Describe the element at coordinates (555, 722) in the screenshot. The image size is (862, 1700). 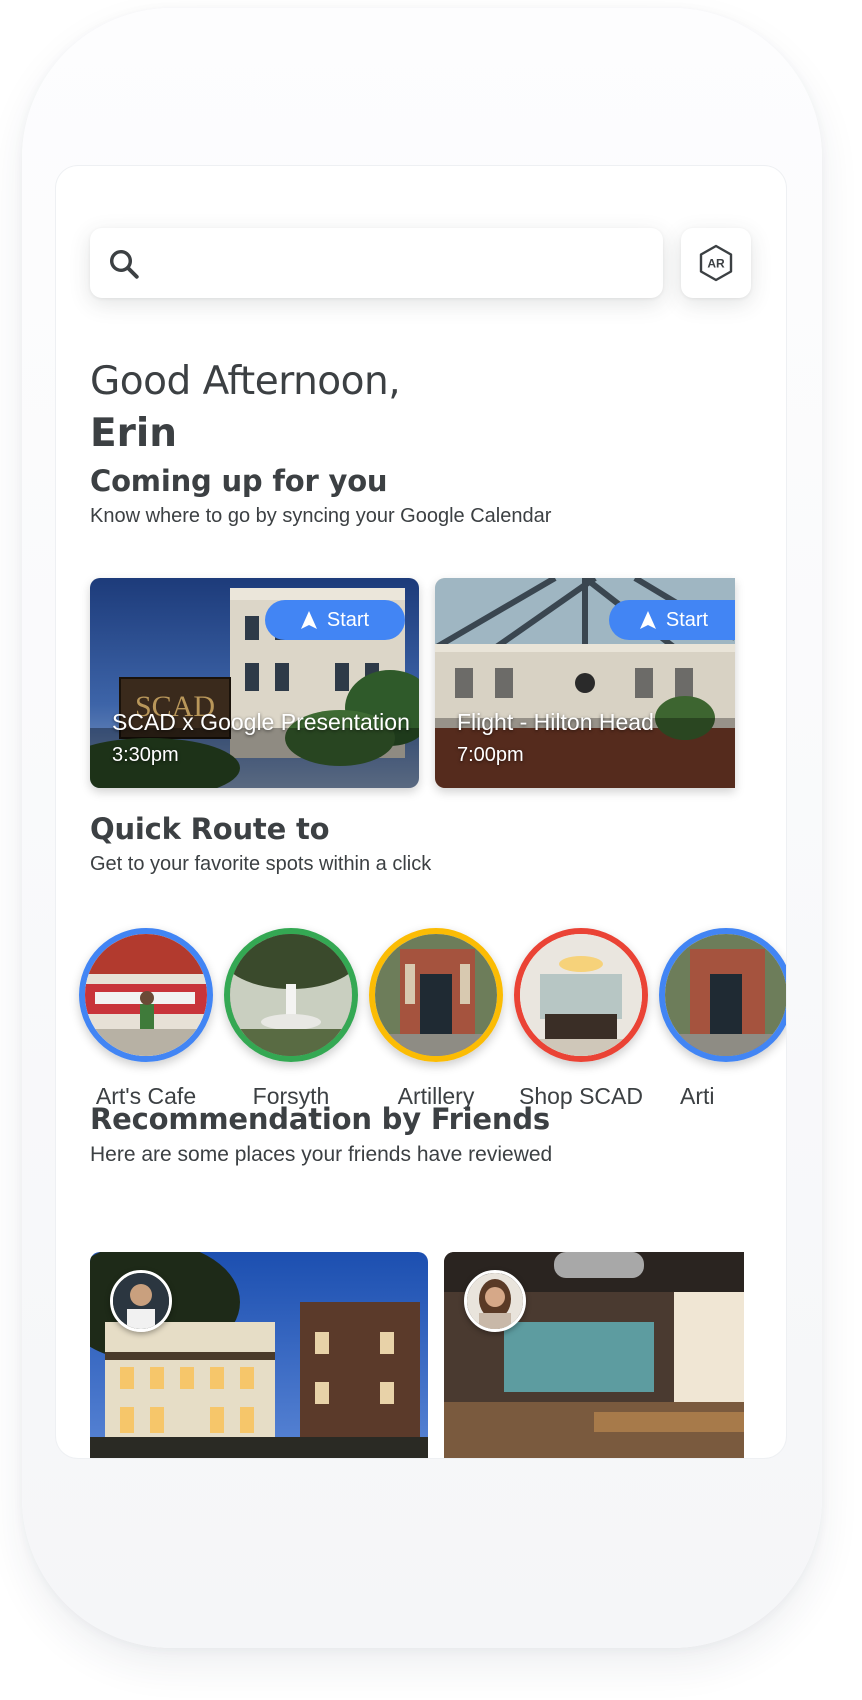
I see `event-title: Flight - Hilton Head` at that location.